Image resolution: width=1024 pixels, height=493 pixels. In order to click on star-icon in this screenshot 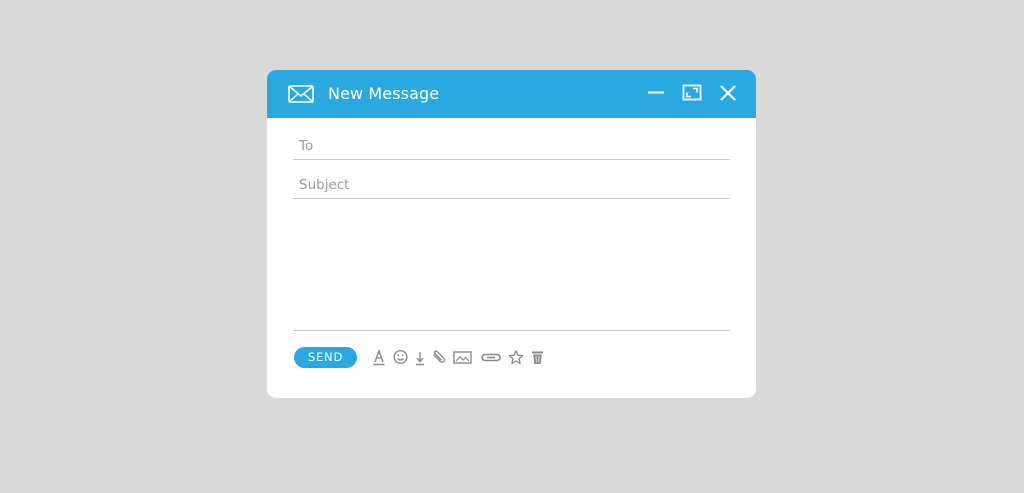, I will do `click(516, 357)`.